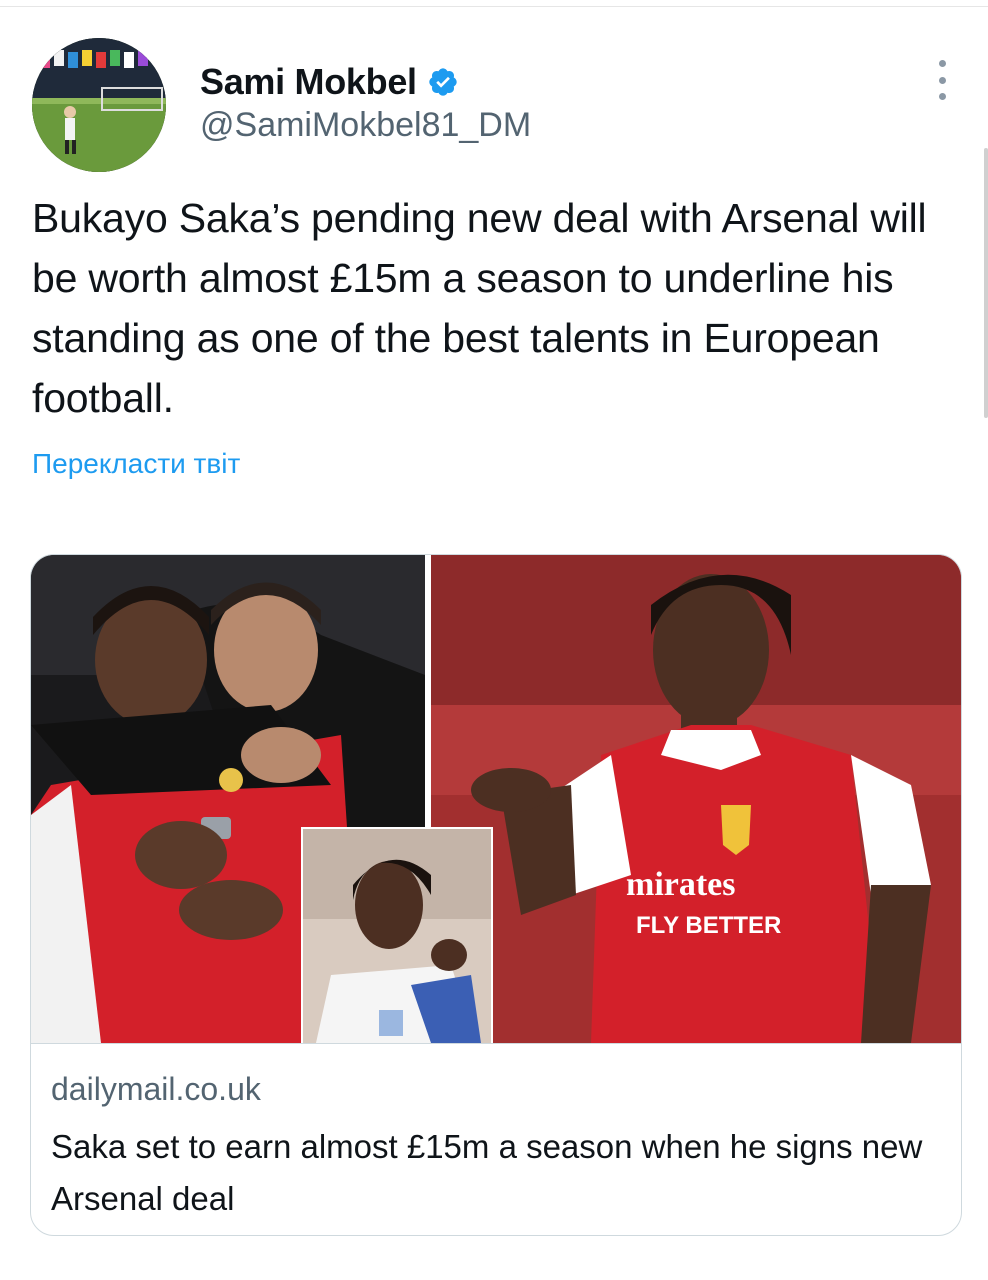  Describe the element at coordinates (365, 125) in the screenshot. I see `author-handle: @SamiMokbel81_DM` at that location.